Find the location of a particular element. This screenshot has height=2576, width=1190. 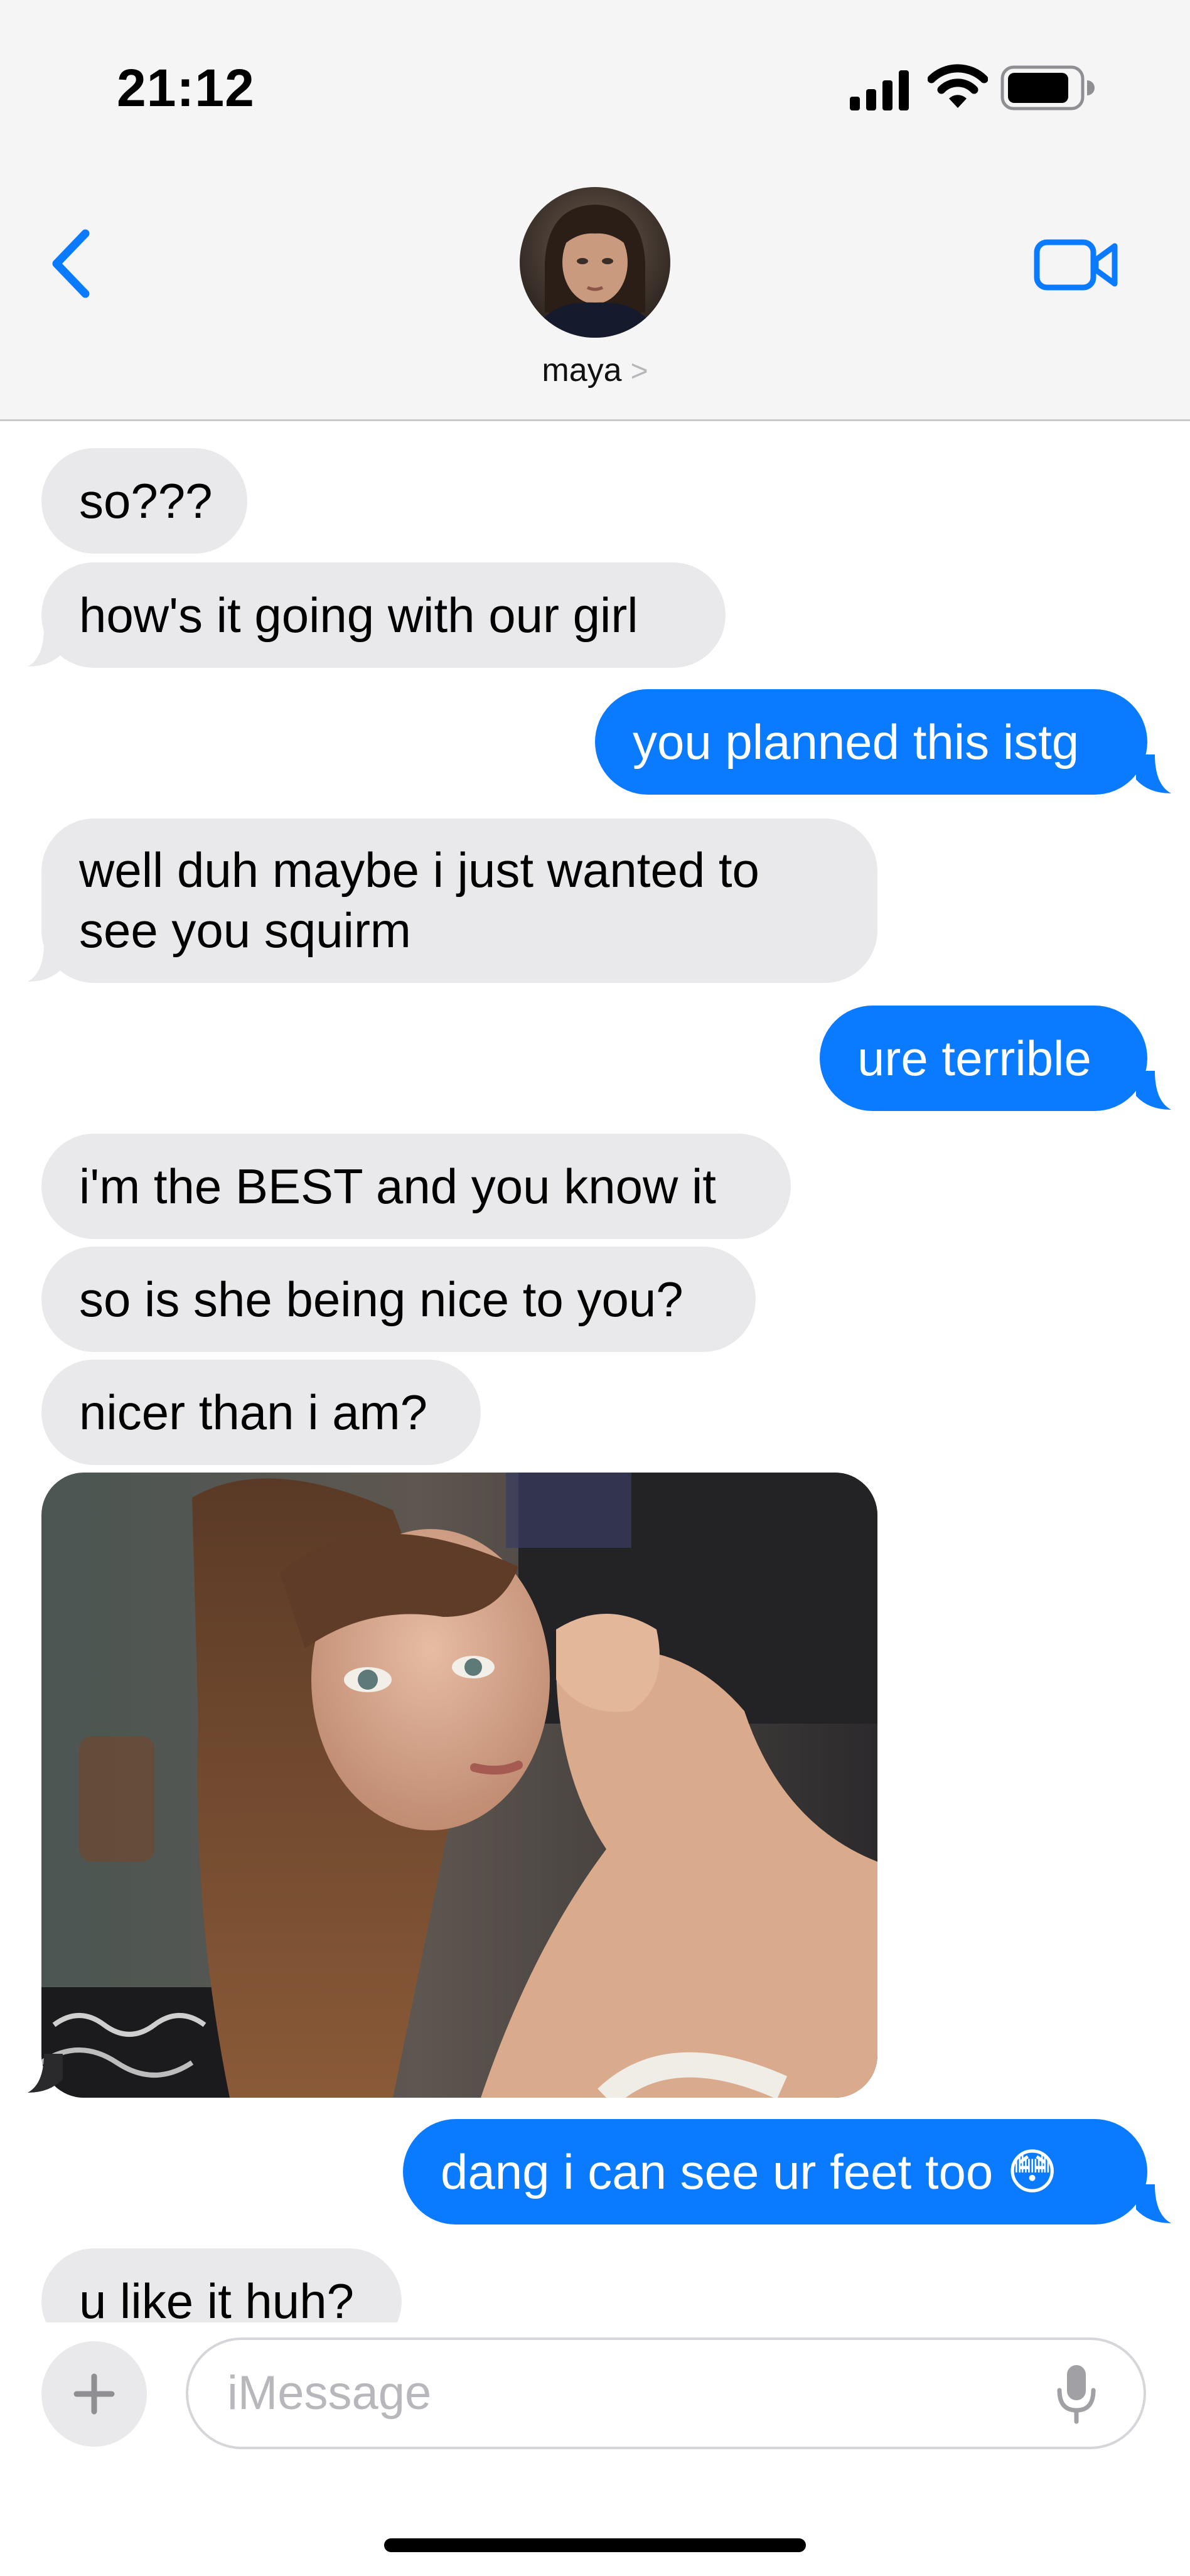

contact-avatar is located at coordinates (595, 262).